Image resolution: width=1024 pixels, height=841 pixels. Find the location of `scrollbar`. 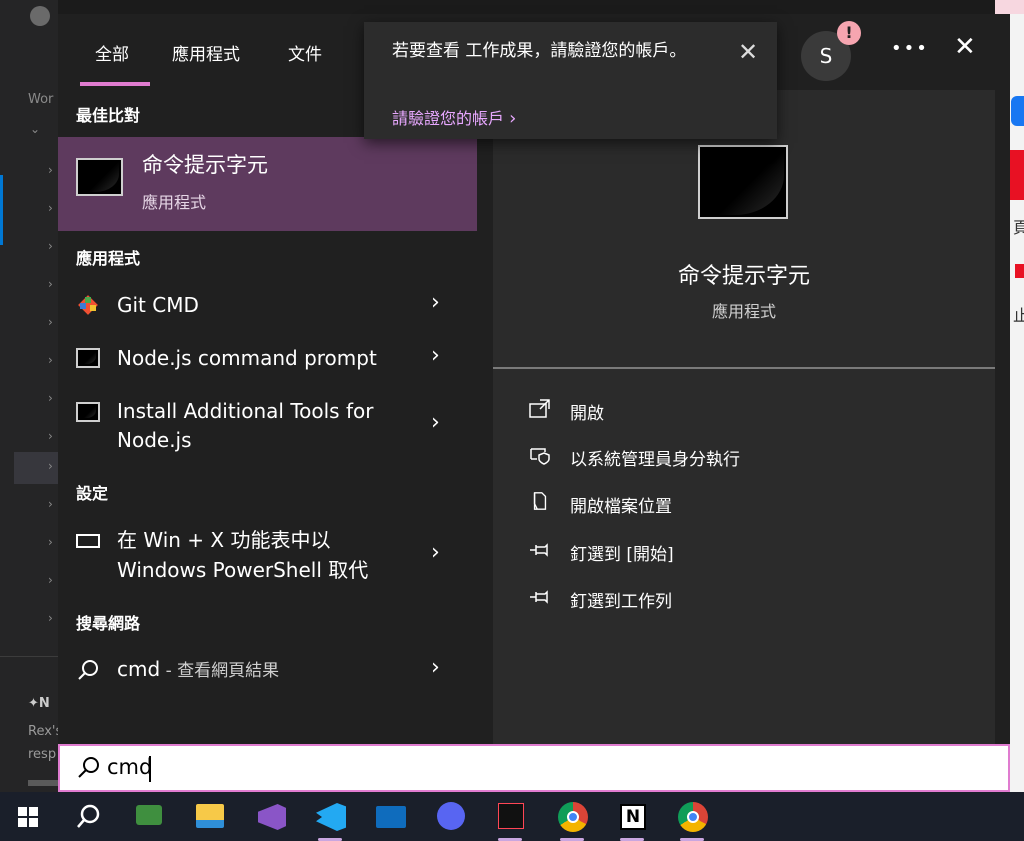

scrollbar is located at coordinates (43, 783).